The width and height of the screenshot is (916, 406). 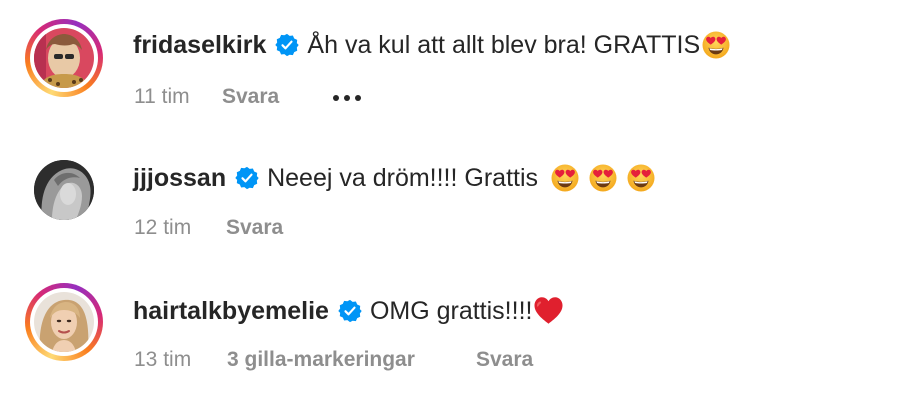 I want to click on username-link: jjjossan, so click(x=179, y=178).